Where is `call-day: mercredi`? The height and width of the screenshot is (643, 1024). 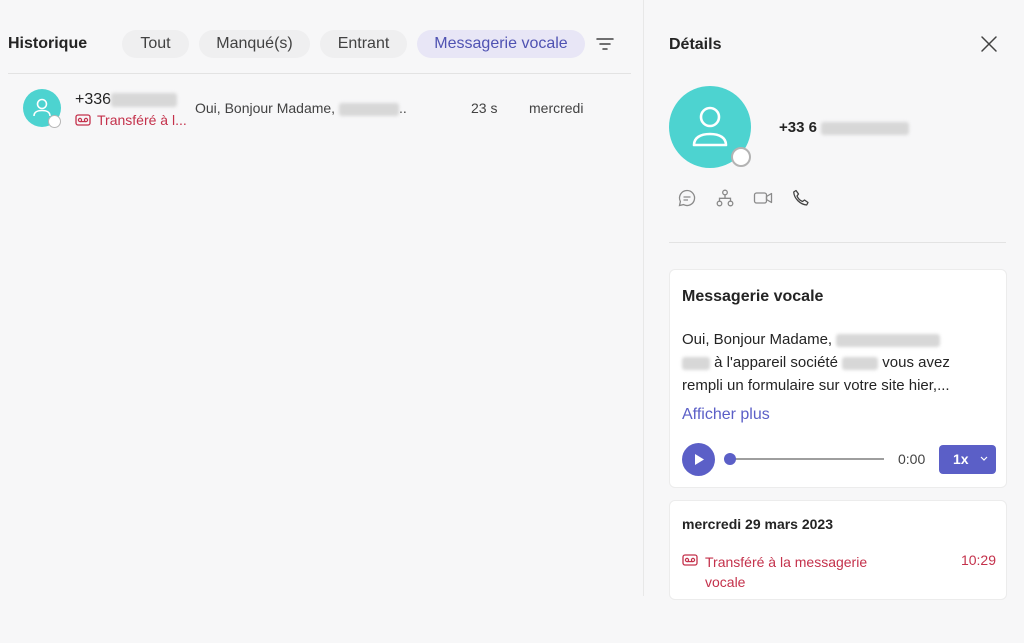 call-day: mercredi is located at coordinates (556, 108).